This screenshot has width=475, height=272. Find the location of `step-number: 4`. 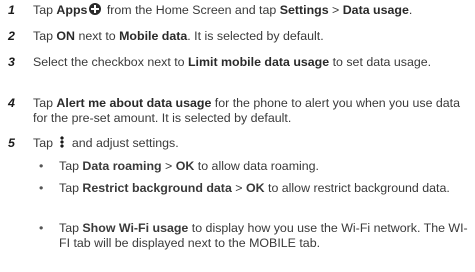

step-number: 4 is located at coordinates (11, 103).